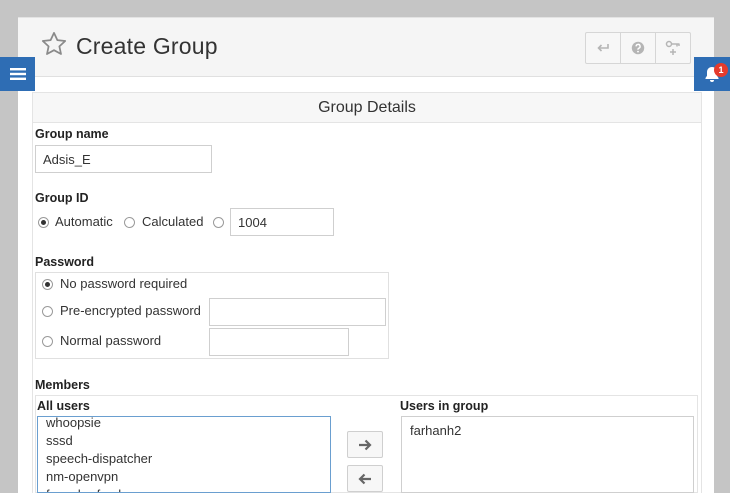 The height and width of the screenshot is (493, 730). Describe the element at coordinates (54, 44) in the screenshot. I see `star-icon` at that location.